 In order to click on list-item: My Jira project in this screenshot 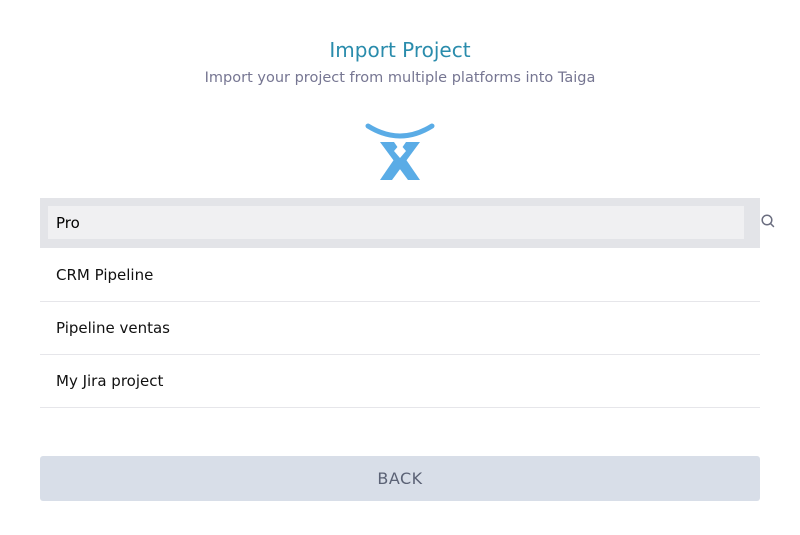, I will do `click(400, 381)`.